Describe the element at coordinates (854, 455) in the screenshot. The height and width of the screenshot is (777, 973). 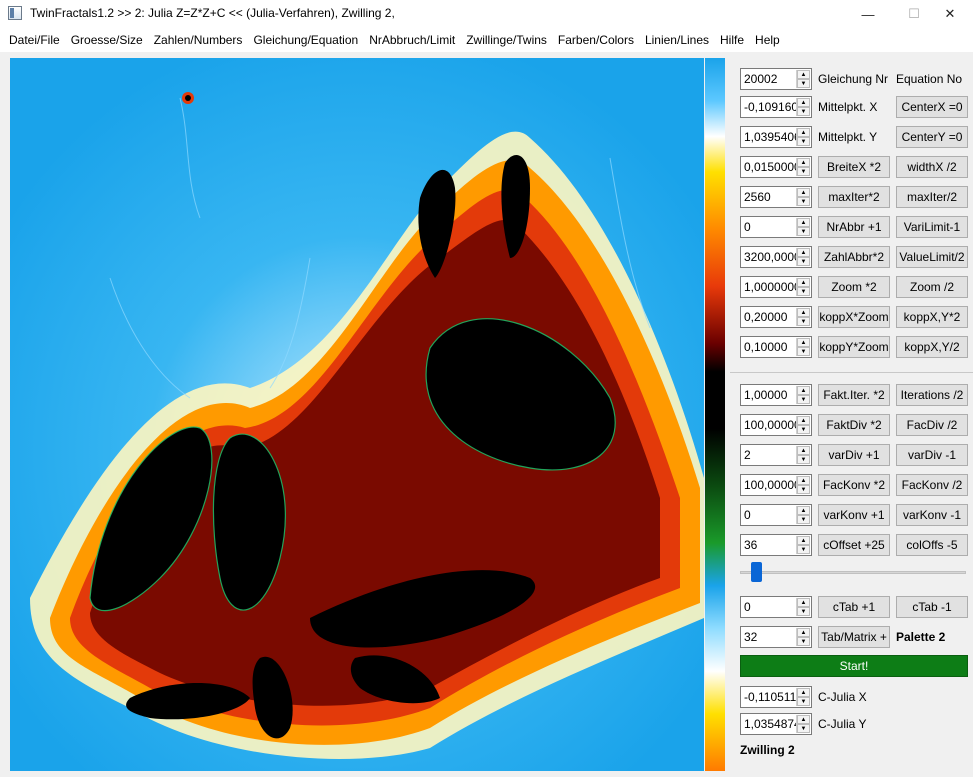
I see `var-div-plus-button: varDiv +1` at that location.